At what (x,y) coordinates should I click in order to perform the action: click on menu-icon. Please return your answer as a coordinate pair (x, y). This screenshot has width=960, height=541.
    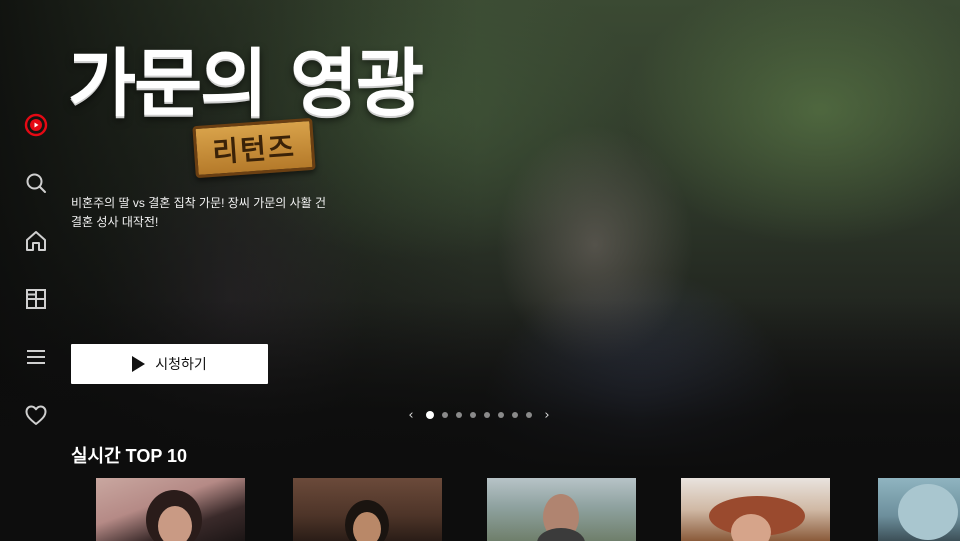
    Looking at the image, I should click on (36, 357).